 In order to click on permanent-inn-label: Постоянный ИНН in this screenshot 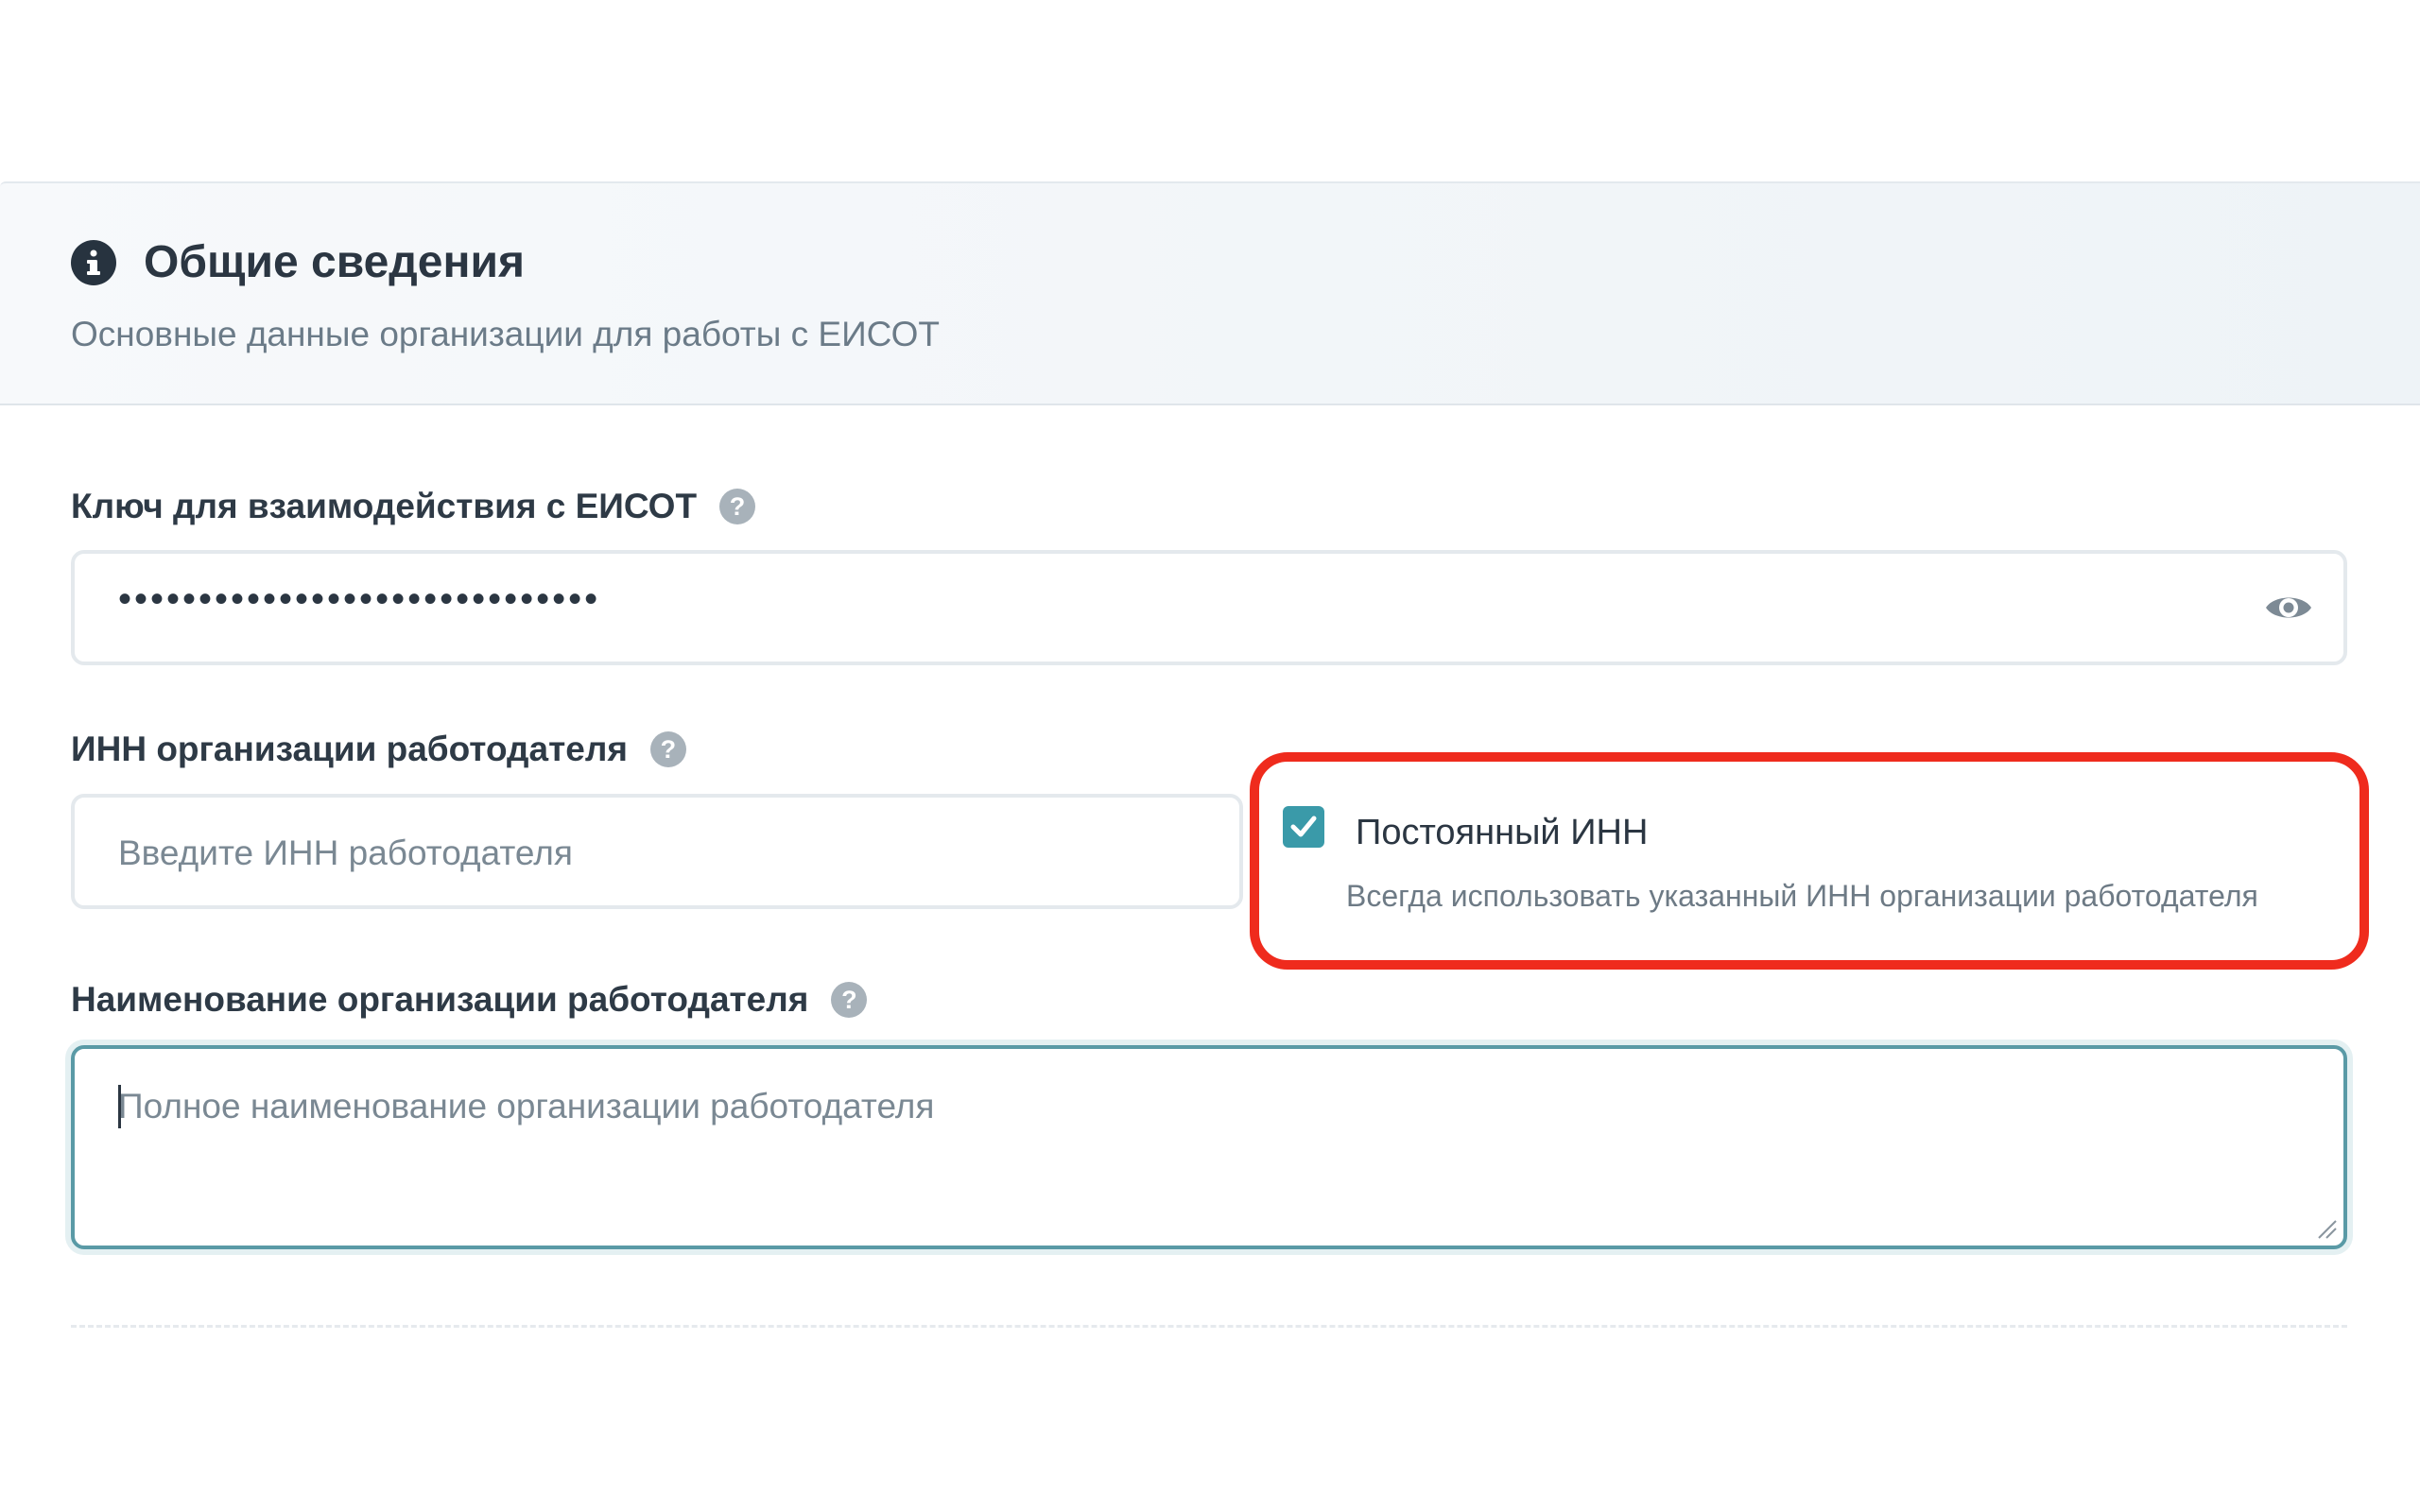, I will do `click(1502, 833)`.